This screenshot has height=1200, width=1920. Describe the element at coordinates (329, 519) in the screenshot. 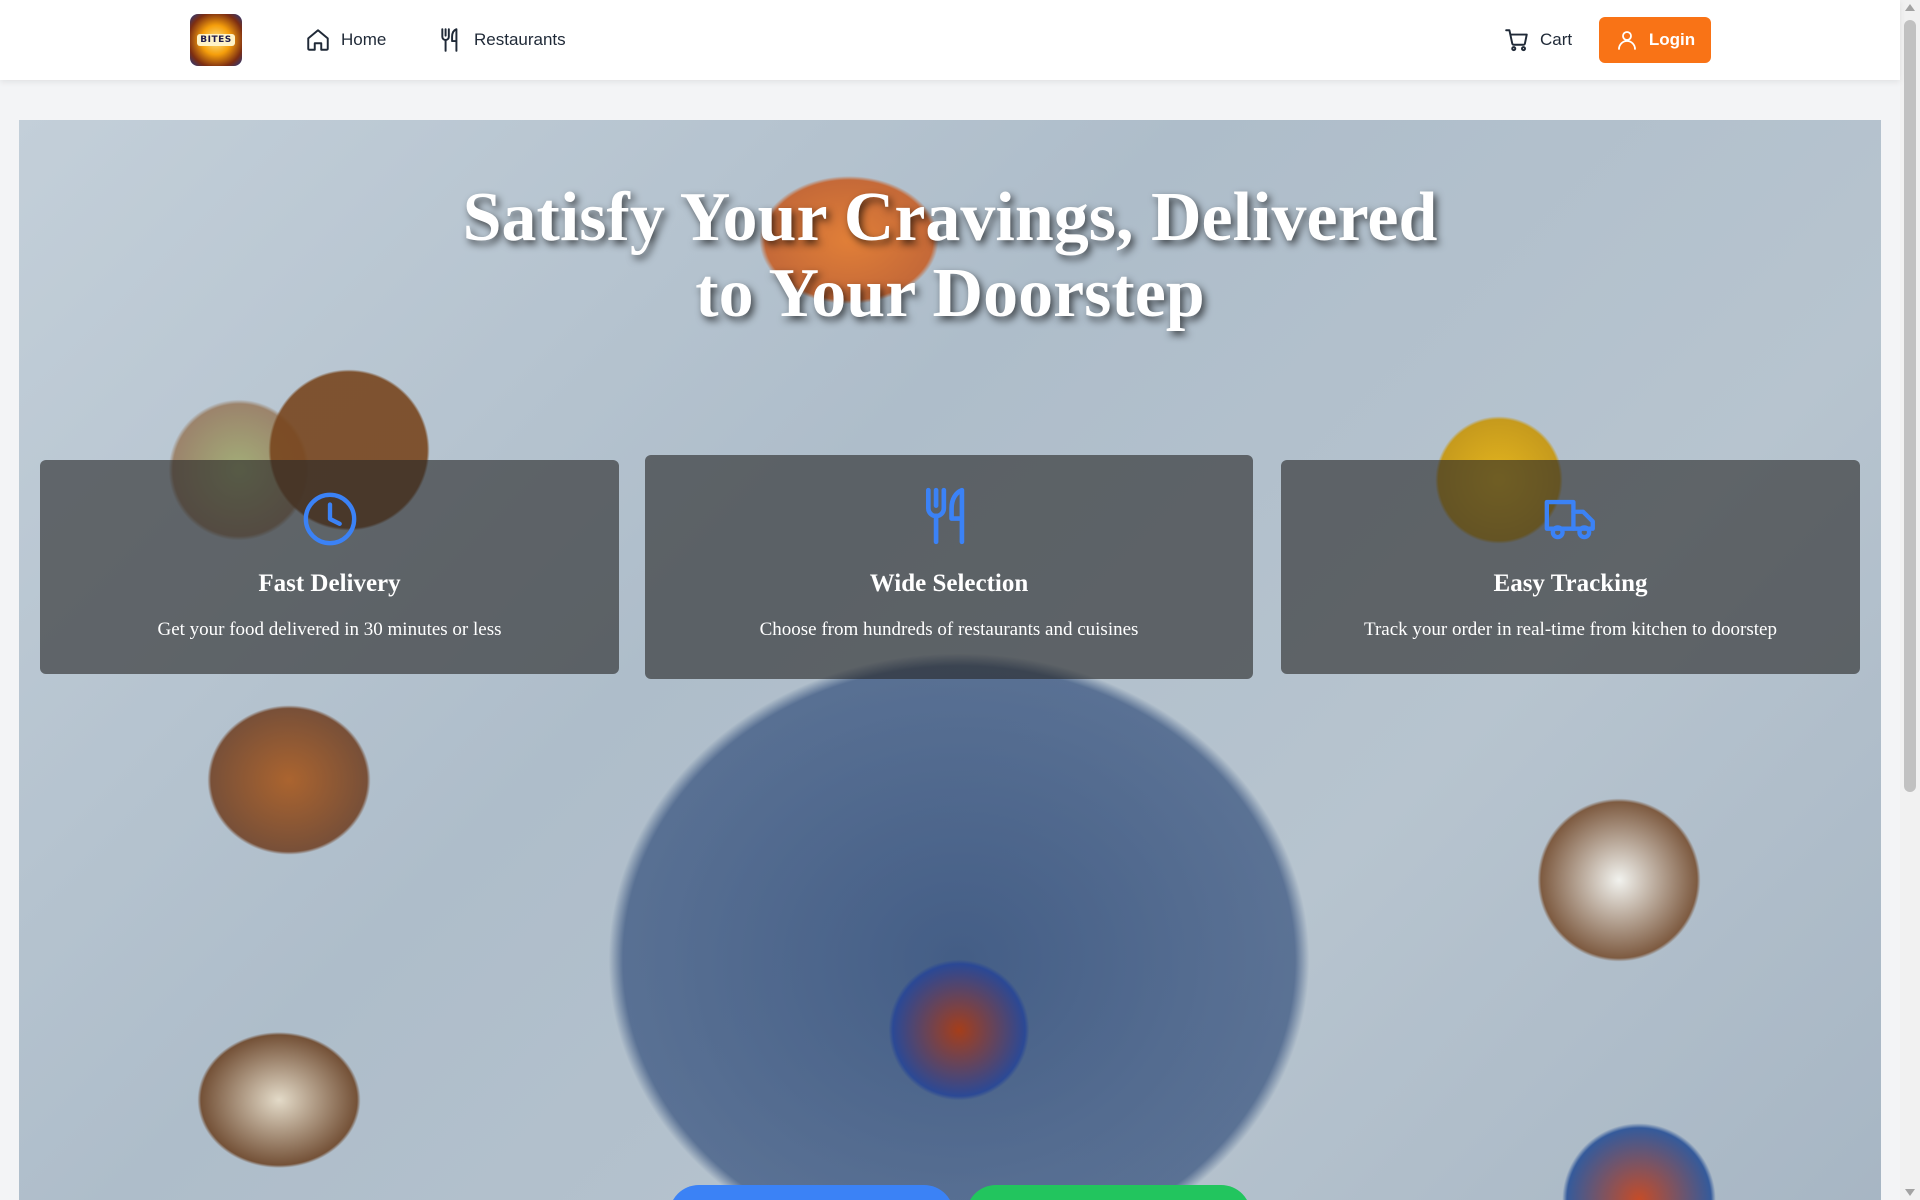

I see `clock-icon` at that location.